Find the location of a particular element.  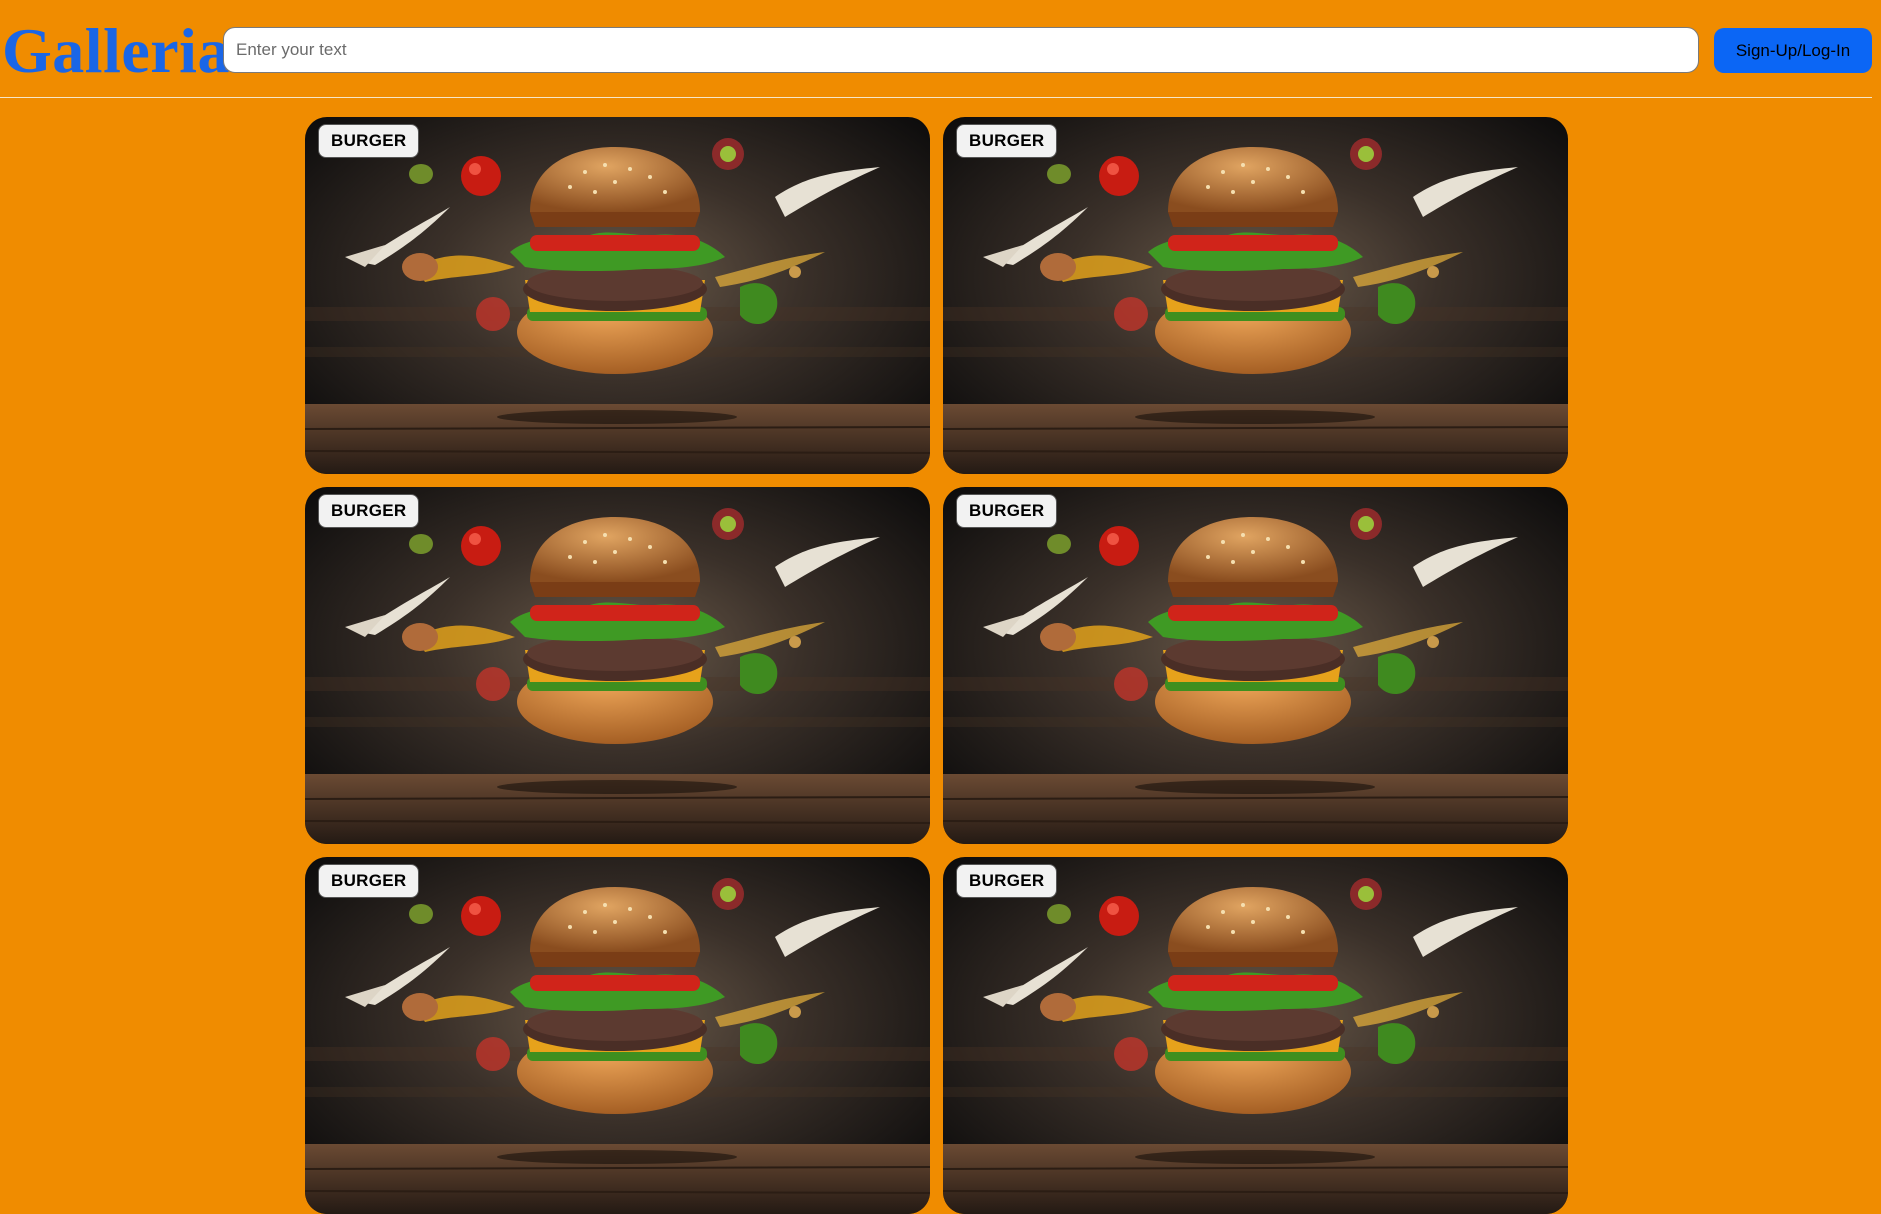

header: Galleria Sign-Up/Log-In is located at coordinates (940, 49).